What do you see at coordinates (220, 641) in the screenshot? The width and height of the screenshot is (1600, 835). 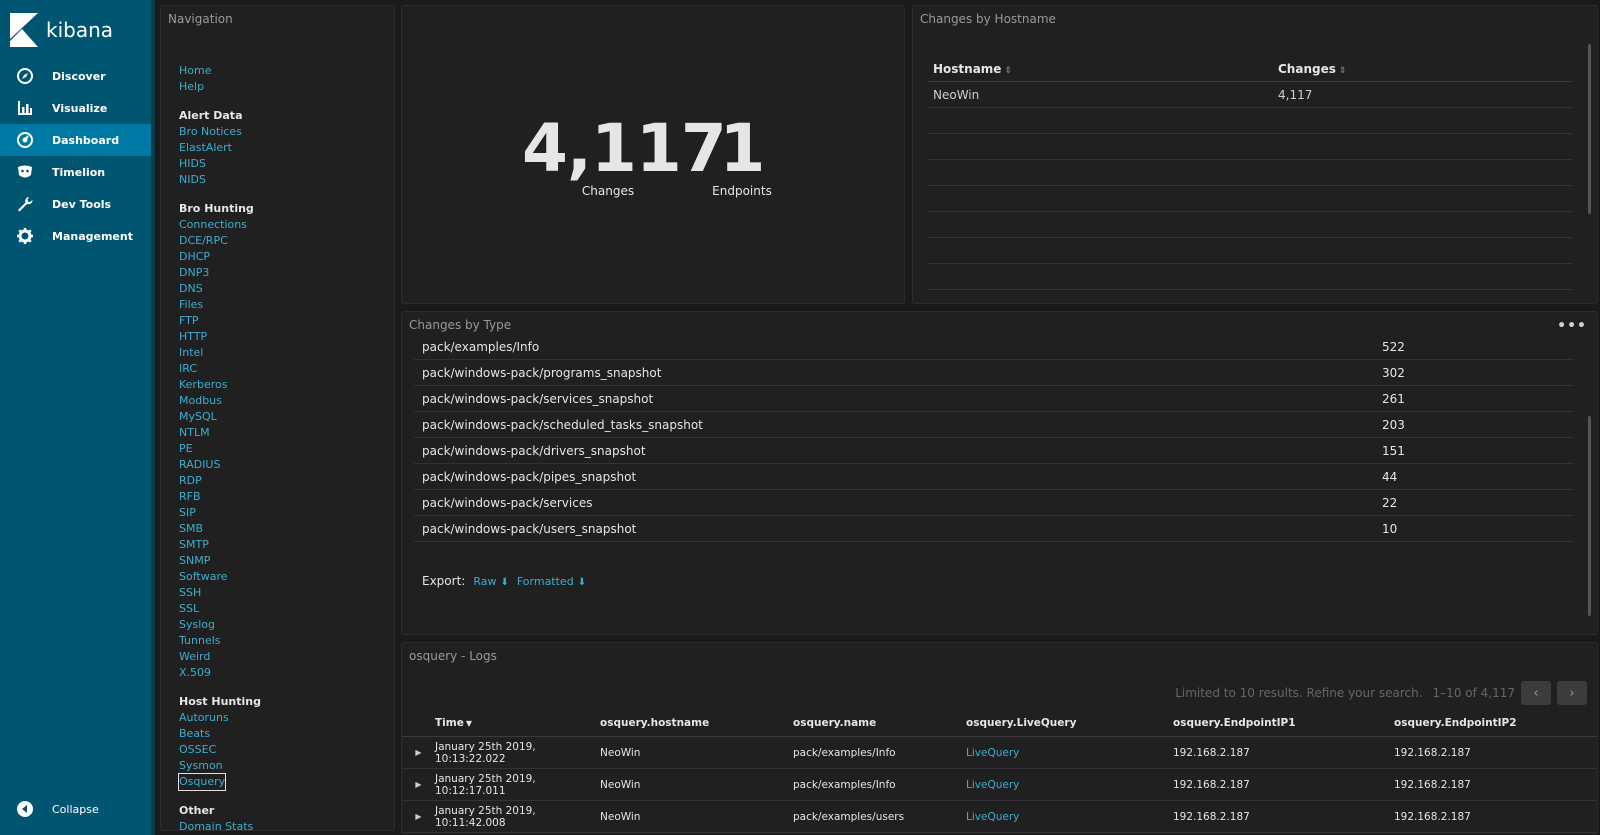 I see `nav-link-tunnels: Tunnels` at bounding box center [220, 641].